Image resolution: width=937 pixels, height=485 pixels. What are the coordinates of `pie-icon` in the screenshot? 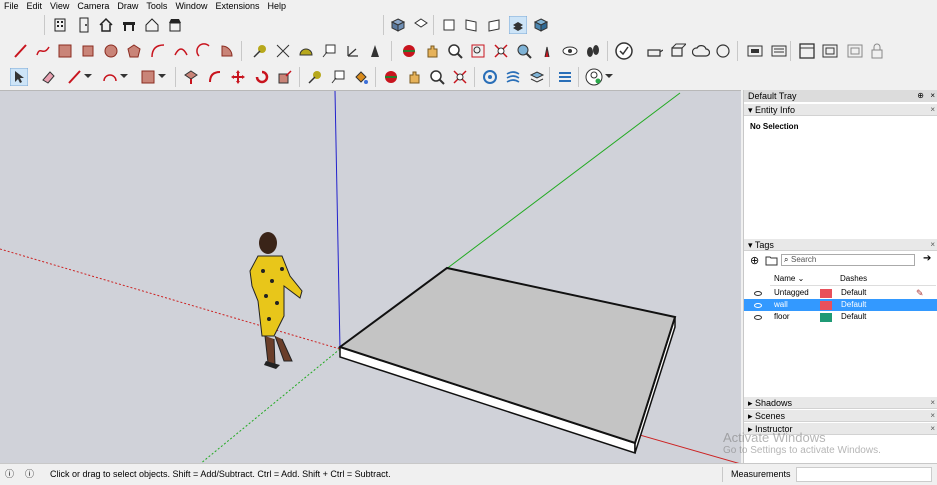 It's located at (227, 51).